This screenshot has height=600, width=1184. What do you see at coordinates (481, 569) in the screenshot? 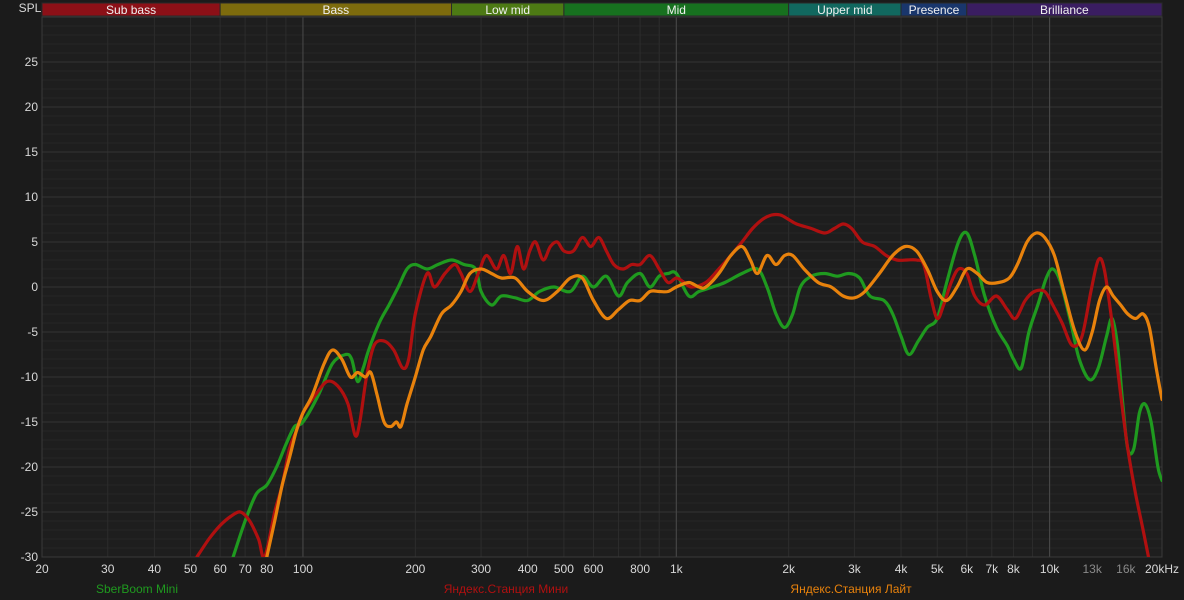
I see `x-tick-label: 300` at bounding box center [481, 569].